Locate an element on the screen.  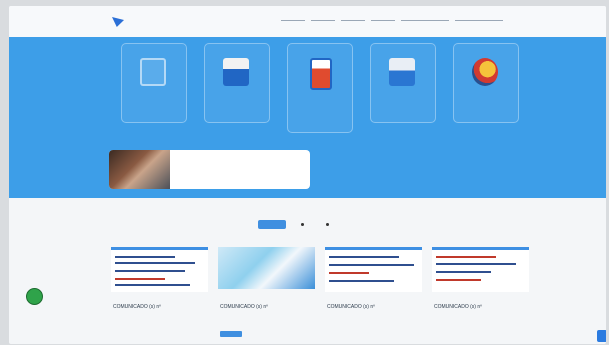
featured-banner is located at coordinates (209, 169).